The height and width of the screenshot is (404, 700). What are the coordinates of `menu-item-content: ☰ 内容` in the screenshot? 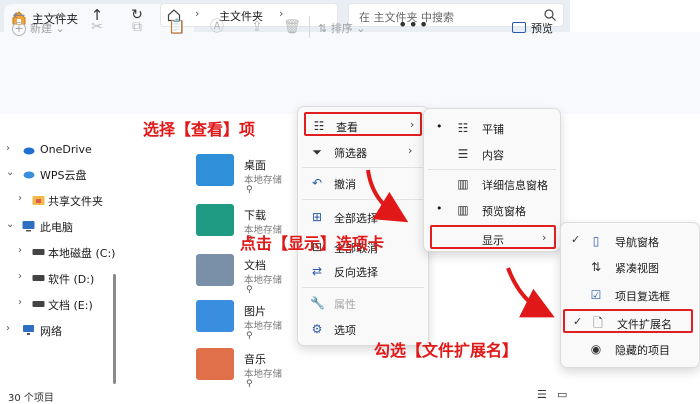 It's located at (492, 154).